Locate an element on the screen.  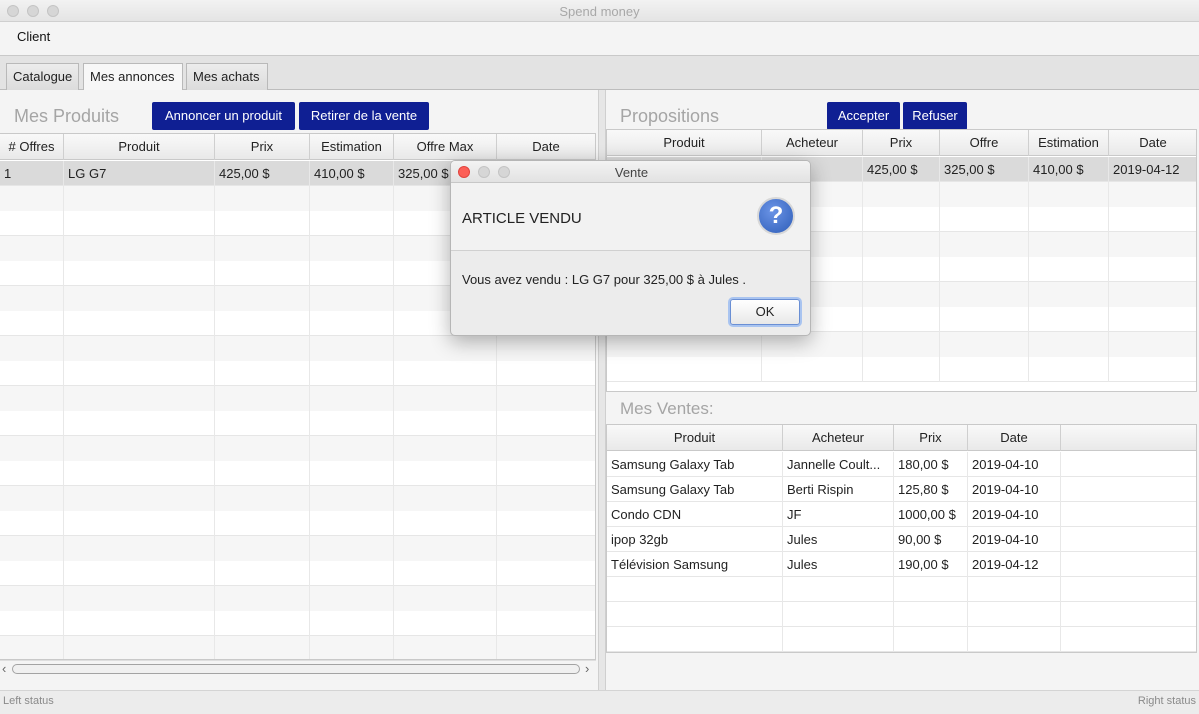
cell-date: 2019-04-12 is located at coordinates (1014, 564).